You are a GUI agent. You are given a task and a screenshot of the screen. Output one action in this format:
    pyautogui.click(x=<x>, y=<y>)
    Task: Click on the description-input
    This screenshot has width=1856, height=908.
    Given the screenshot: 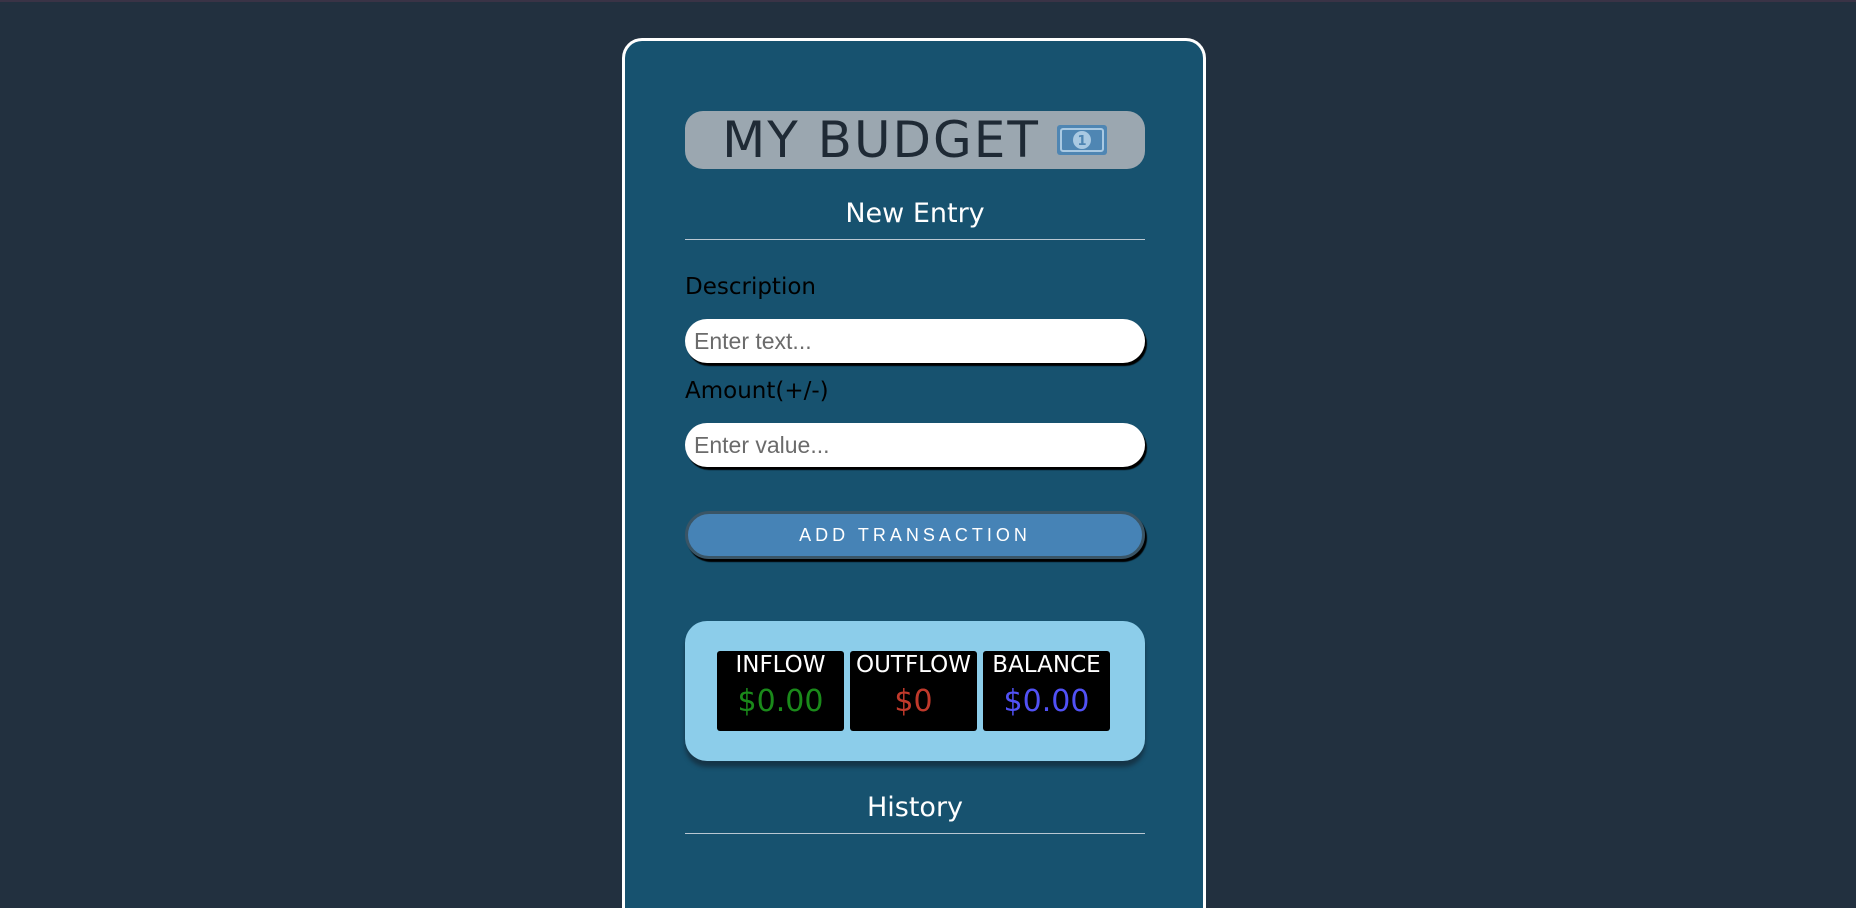 What is the action you would take?
    pyautogui.click(x=915, y=341)
    